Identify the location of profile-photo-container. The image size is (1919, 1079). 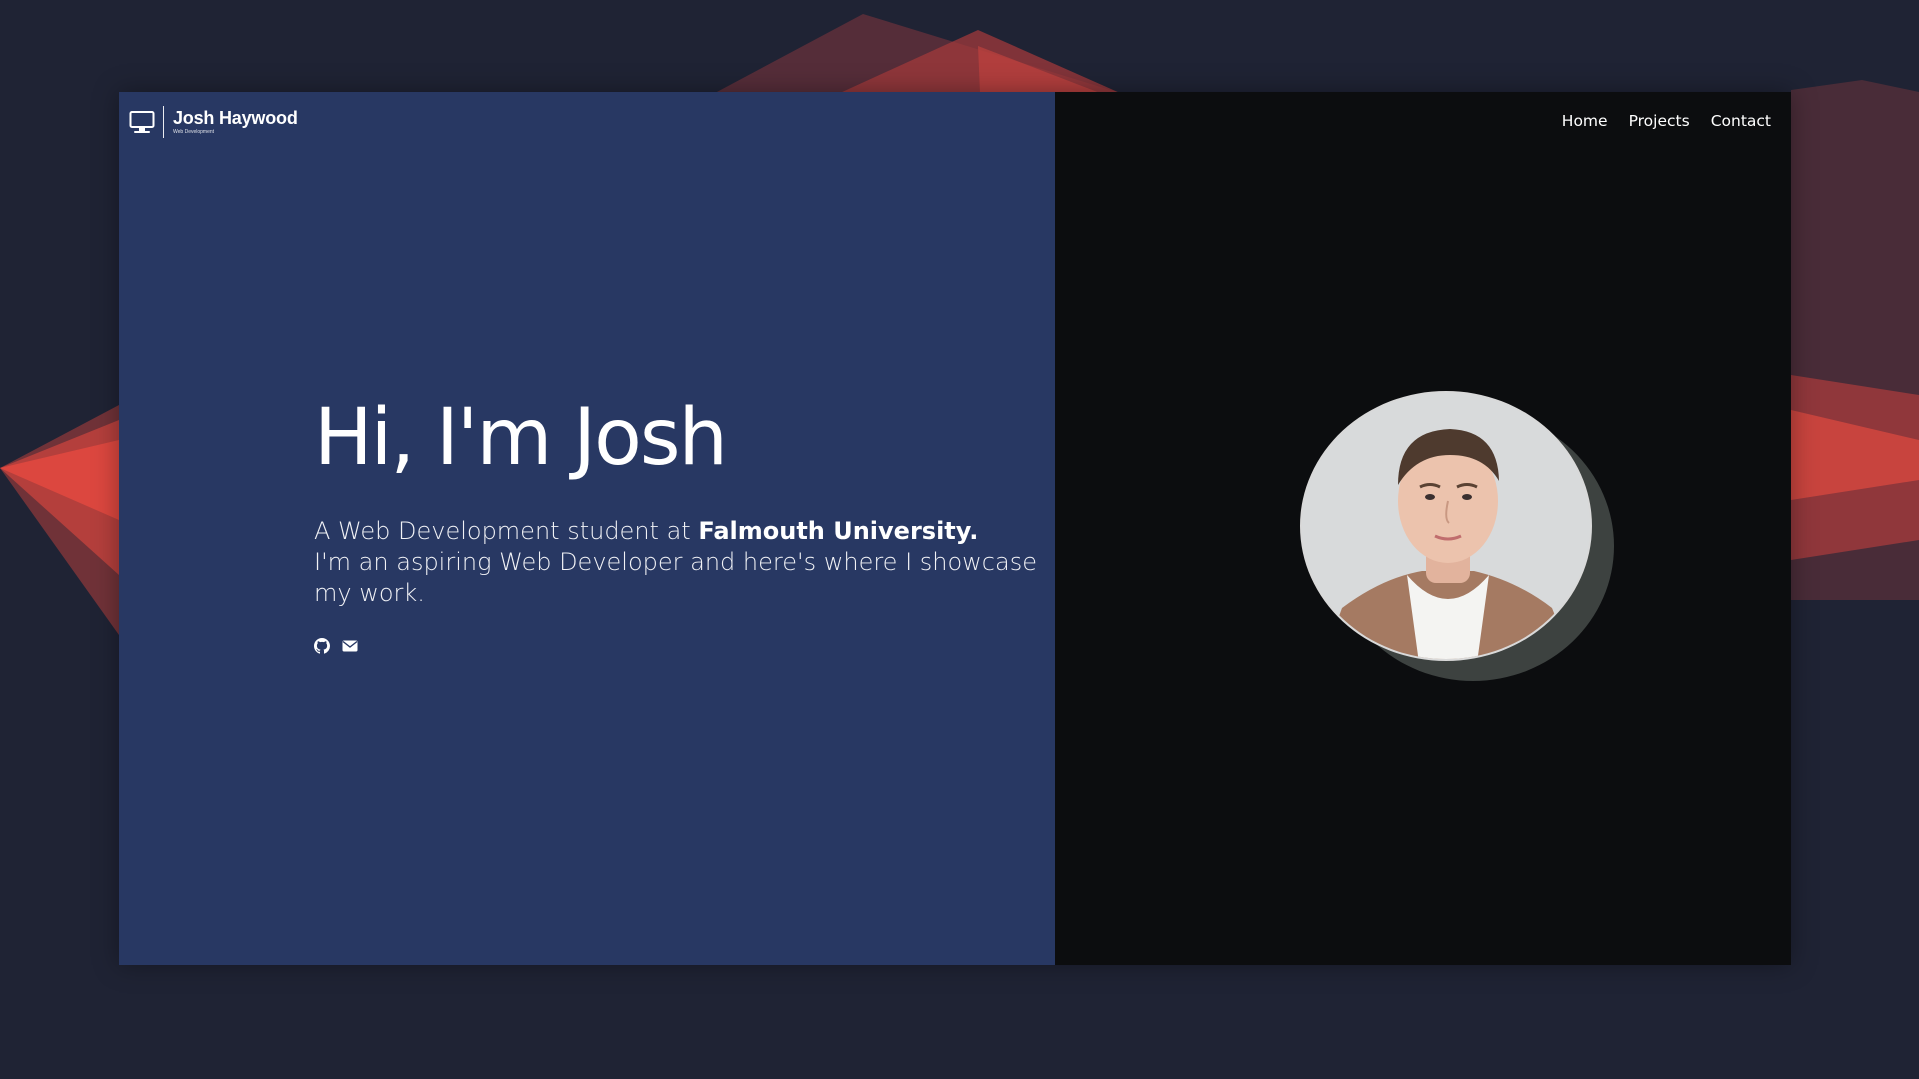
(1465, 541).